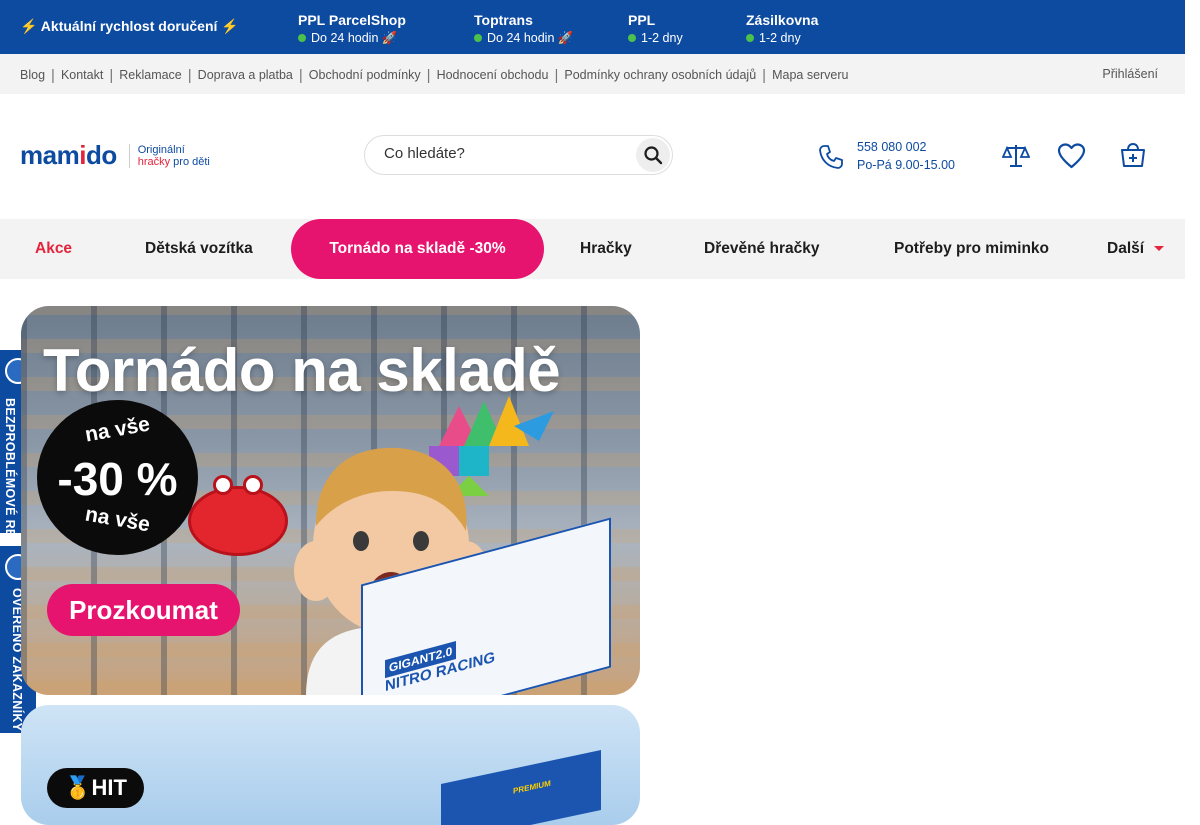  I want to click on search-icon, so click(653, 155).